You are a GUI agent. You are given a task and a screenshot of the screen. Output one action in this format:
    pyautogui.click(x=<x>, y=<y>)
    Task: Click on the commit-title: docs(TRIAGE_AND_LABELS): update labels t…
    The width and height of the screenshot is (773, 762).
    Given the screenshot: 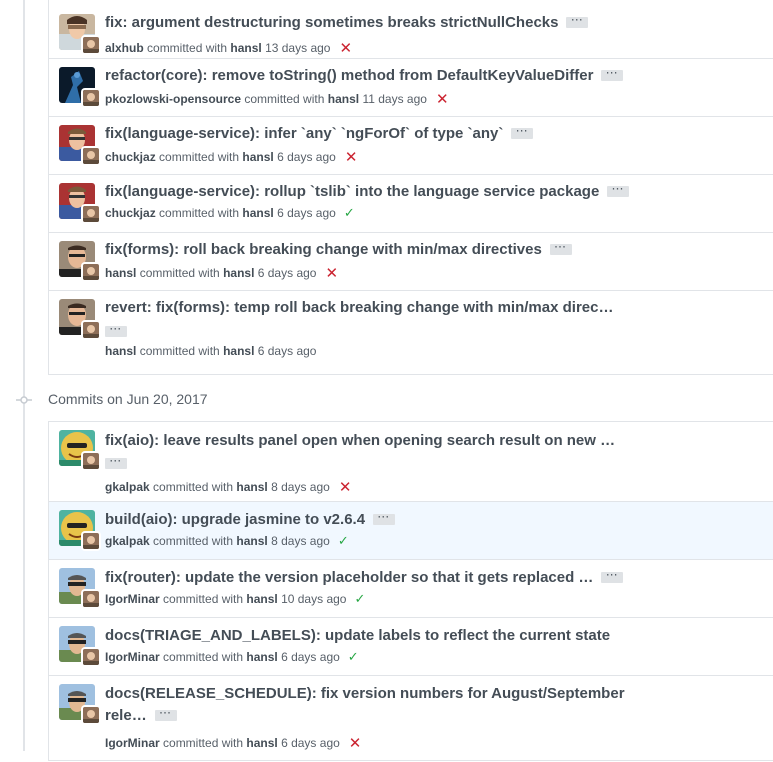 What is the action you would take?
    pyautogui.click(x=357, y=636)
    